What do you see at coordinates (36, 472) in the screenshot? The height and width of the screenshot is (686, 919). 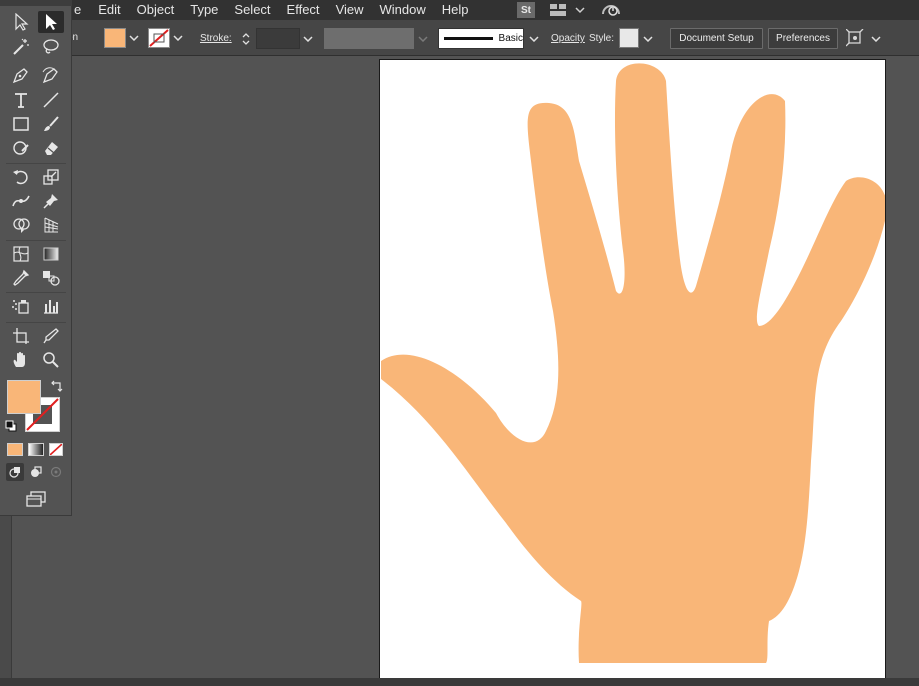 I see `draw-behind-icon` at bounding box center [36, 472].